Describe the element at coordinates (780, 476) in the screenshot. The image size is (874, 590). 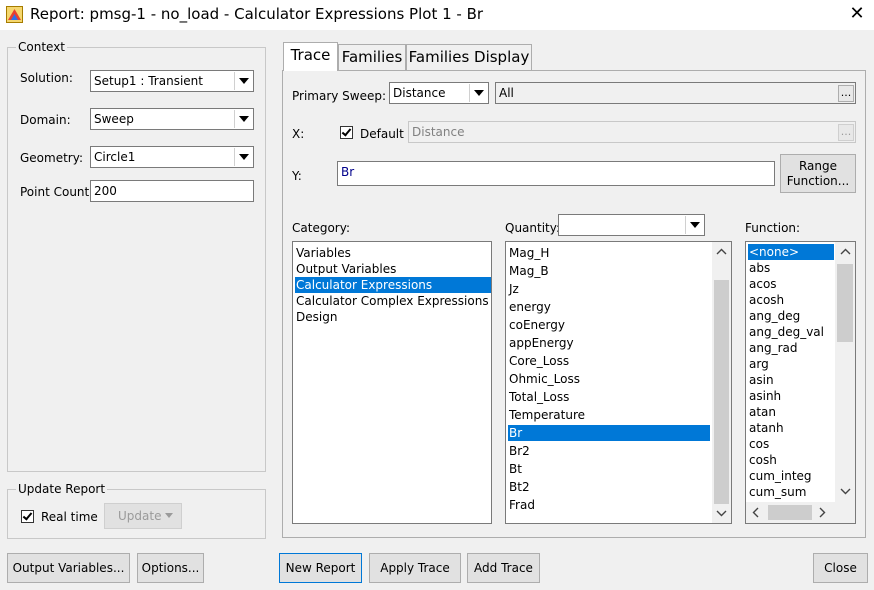
I see `list-item: cum_integ` at that location.